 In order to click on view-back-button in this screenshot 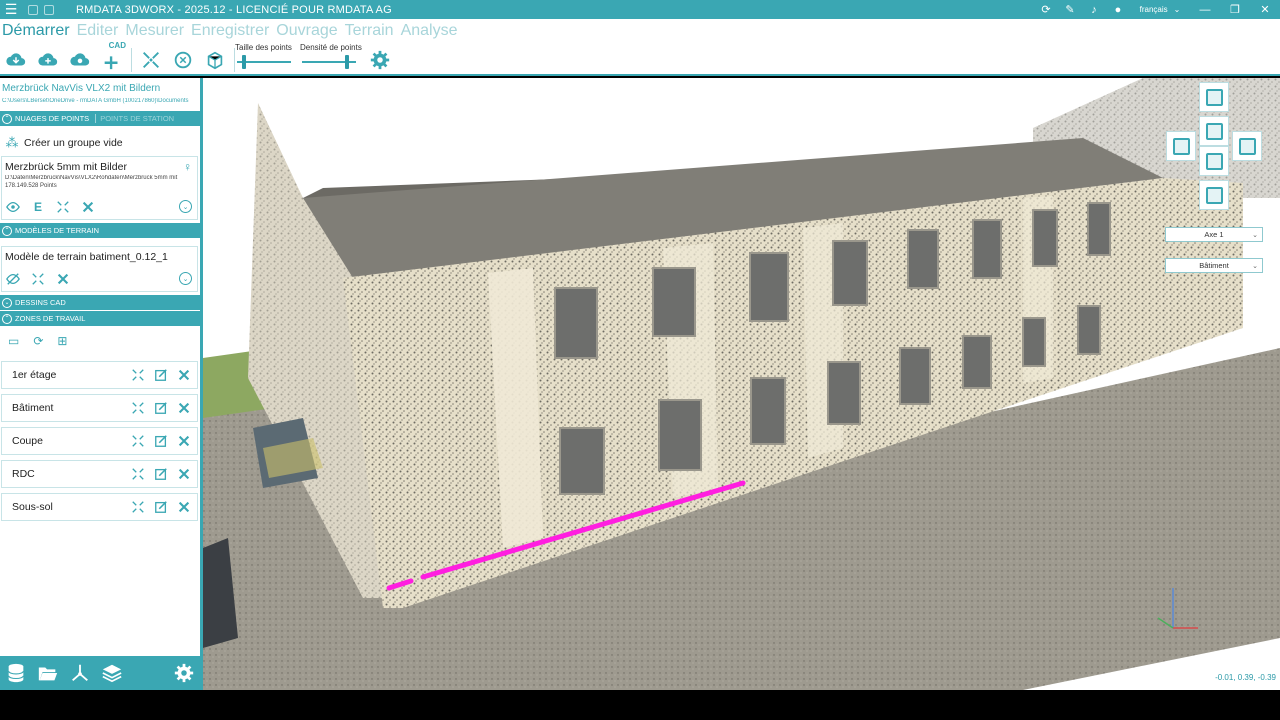, I will do `click(1214, 131)`.